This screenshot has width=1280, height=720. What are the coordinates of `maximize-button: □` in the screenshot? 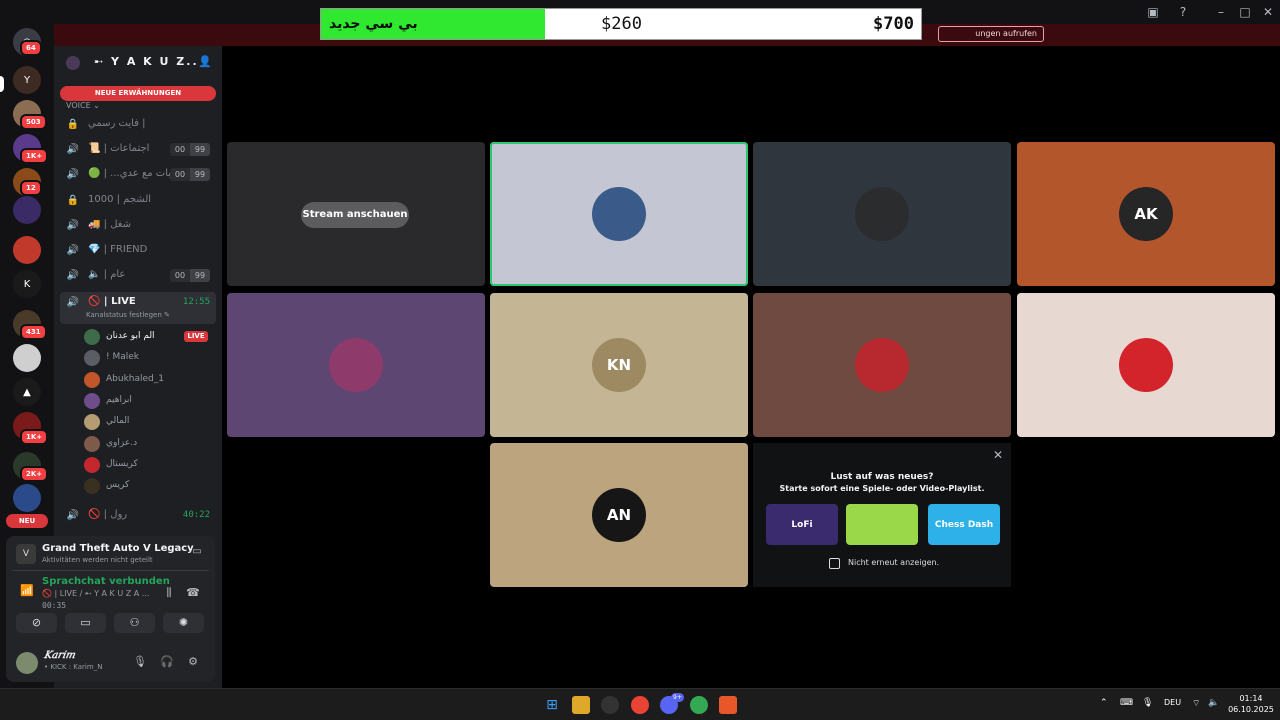 It's located at (1245, 12).